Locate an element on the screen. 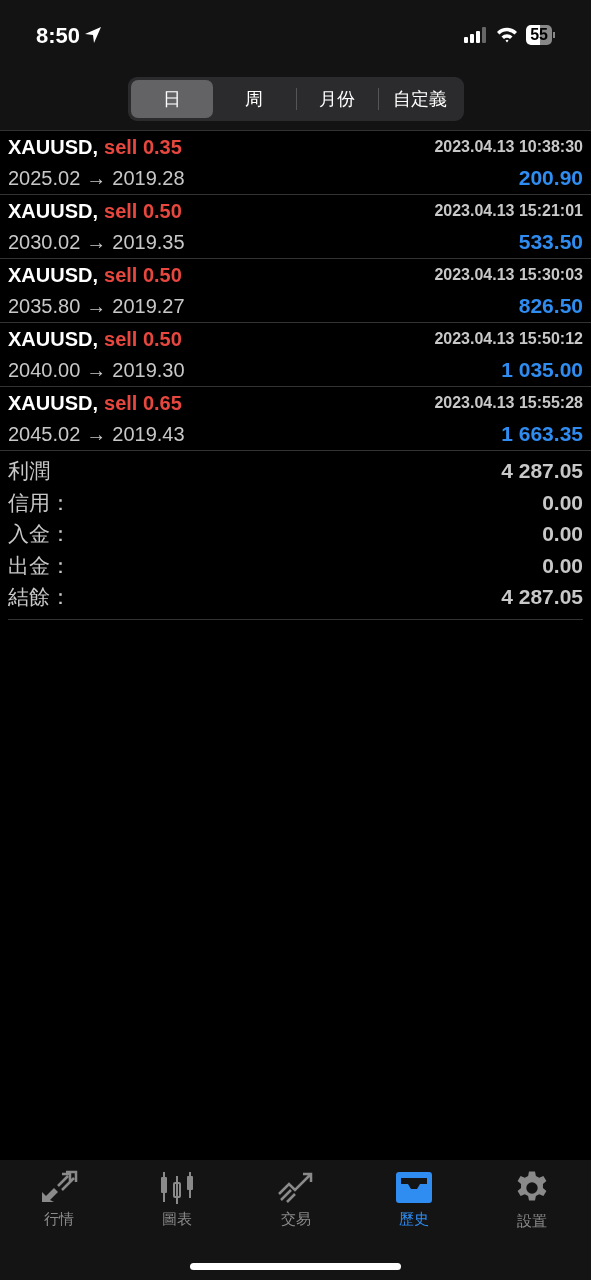 This screenshot has height=1280, width=591. tab-bar-item: 圖表 is located at coordinates (177, 1196).